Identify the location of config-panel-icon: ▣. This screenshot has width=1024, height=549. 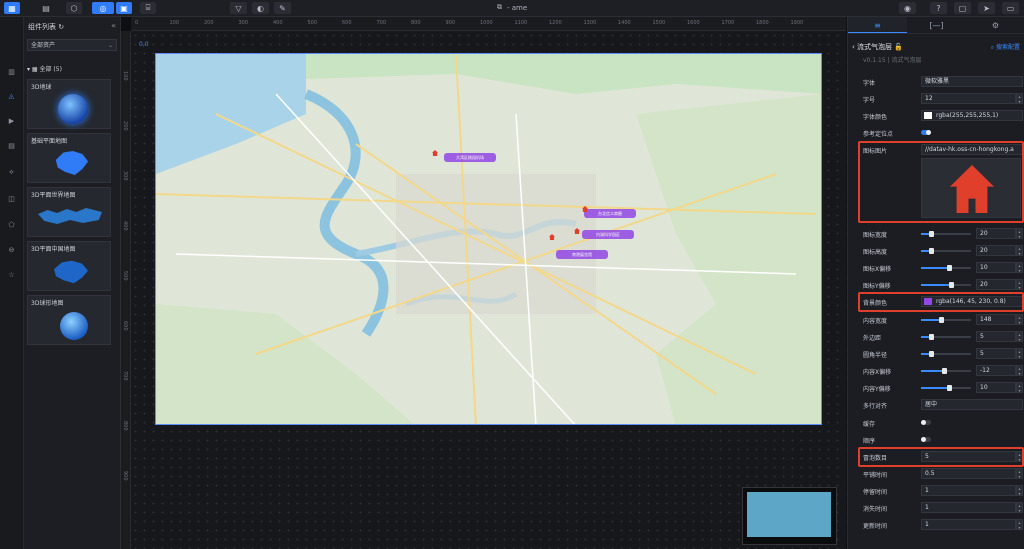
(124, 8).